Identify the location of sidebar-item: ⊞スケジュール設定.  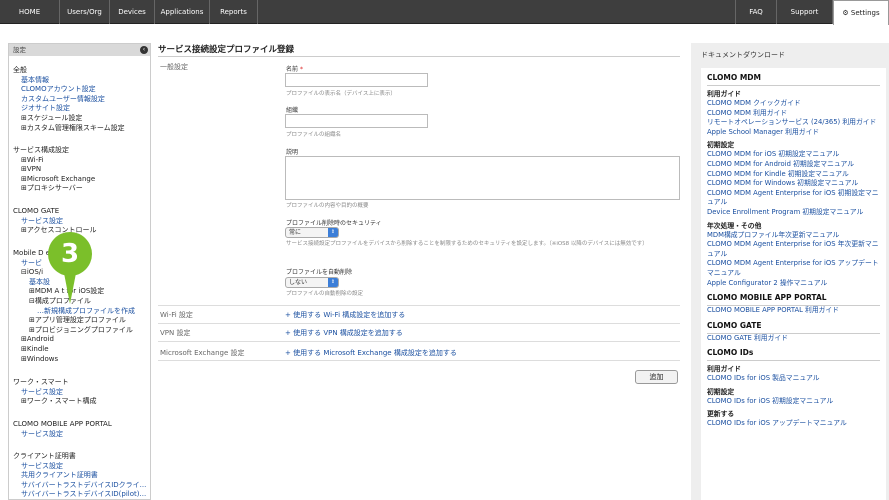
(69, 119).